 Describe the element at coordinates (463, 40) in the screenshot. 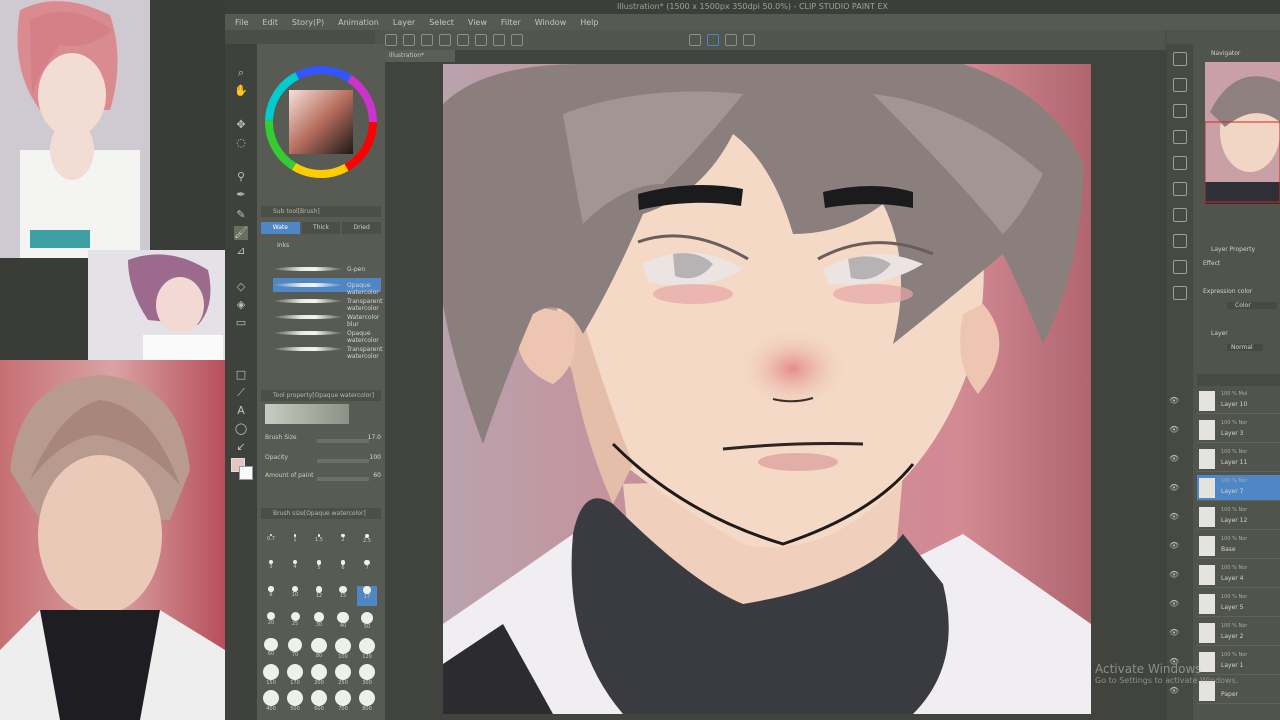

I see `redo-icon` at that location.